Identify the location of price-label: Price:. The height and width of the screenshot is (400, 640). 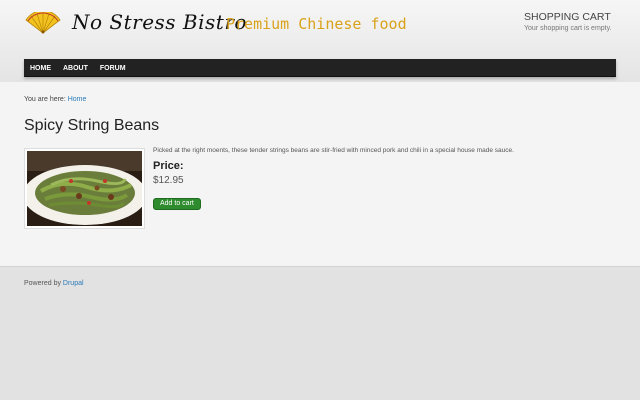
(168, 166).